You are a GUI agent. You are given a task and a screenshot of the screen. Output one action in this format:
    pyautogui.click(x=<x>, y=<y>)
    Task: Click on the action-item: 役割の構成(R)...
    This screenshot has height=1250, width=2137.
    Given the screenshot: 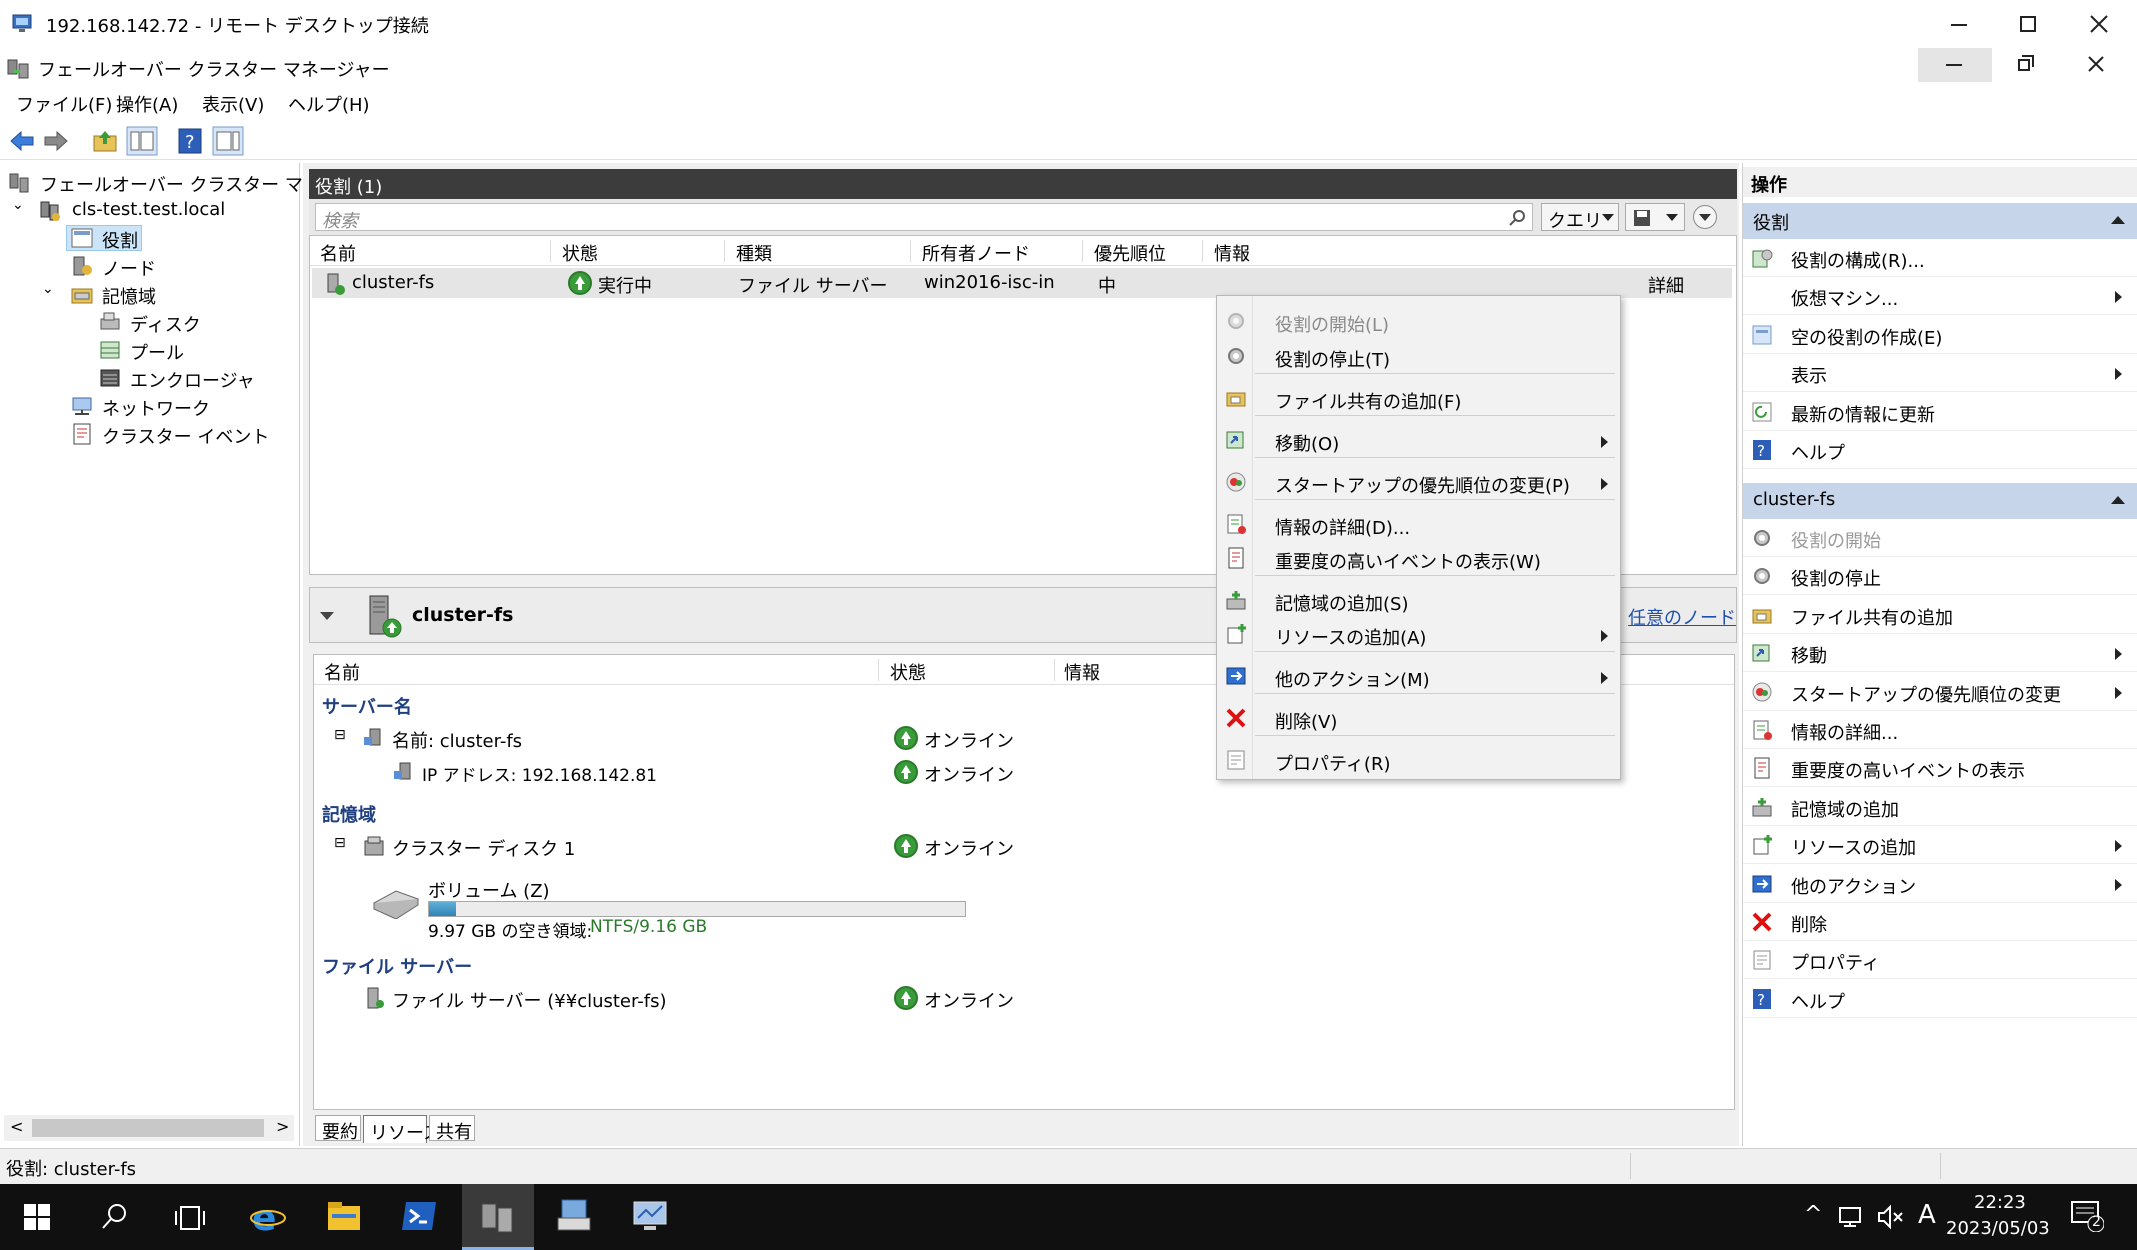 What is the action you would take?
    pyautogui.click(x=1940, y=259)
    